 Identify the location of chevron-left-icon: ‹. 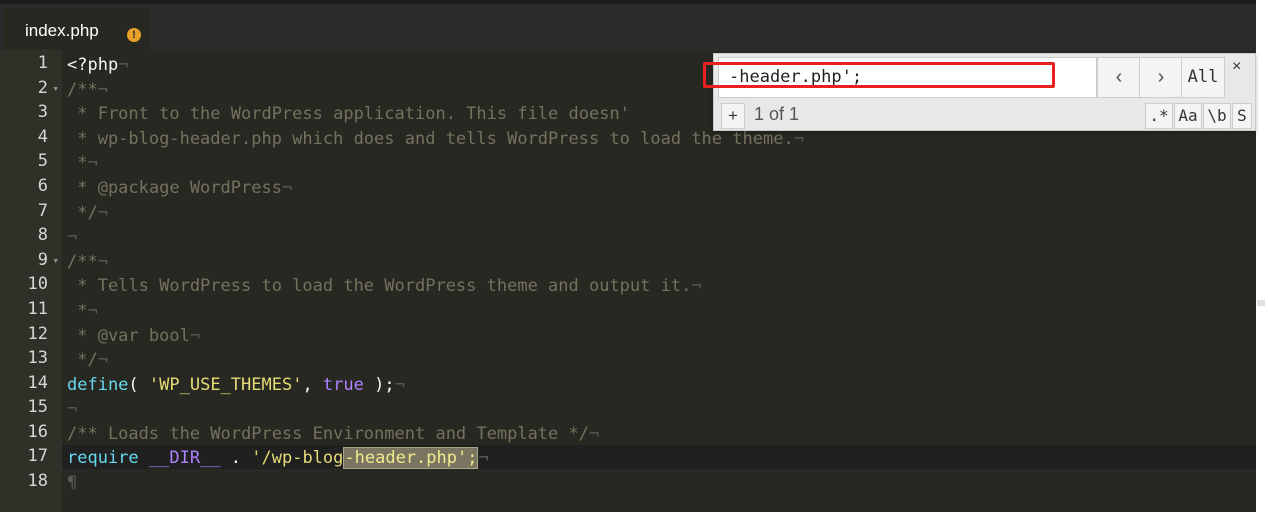
(1119, 77).